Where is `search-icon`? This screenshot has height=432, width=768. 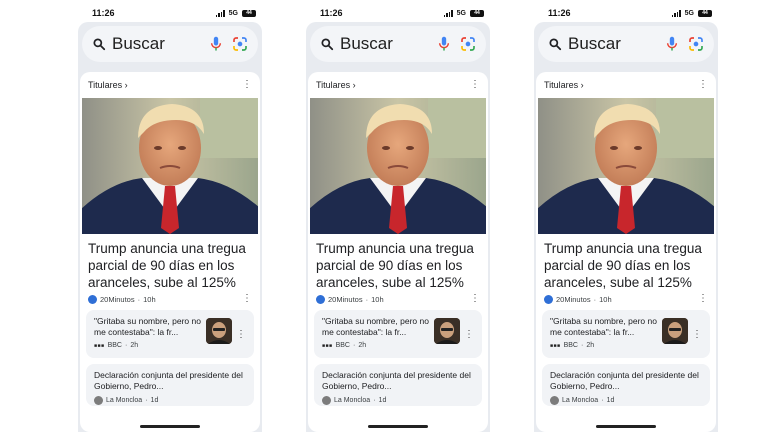 search-icon is located at coordinates (327, 44).